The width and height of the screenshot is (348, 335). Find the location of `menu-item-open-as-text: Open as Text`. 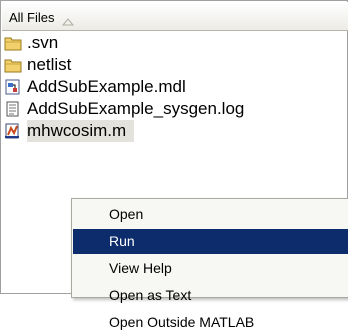

menu-item-open-as-text: Open as Text is located at coordinates (210, 295).